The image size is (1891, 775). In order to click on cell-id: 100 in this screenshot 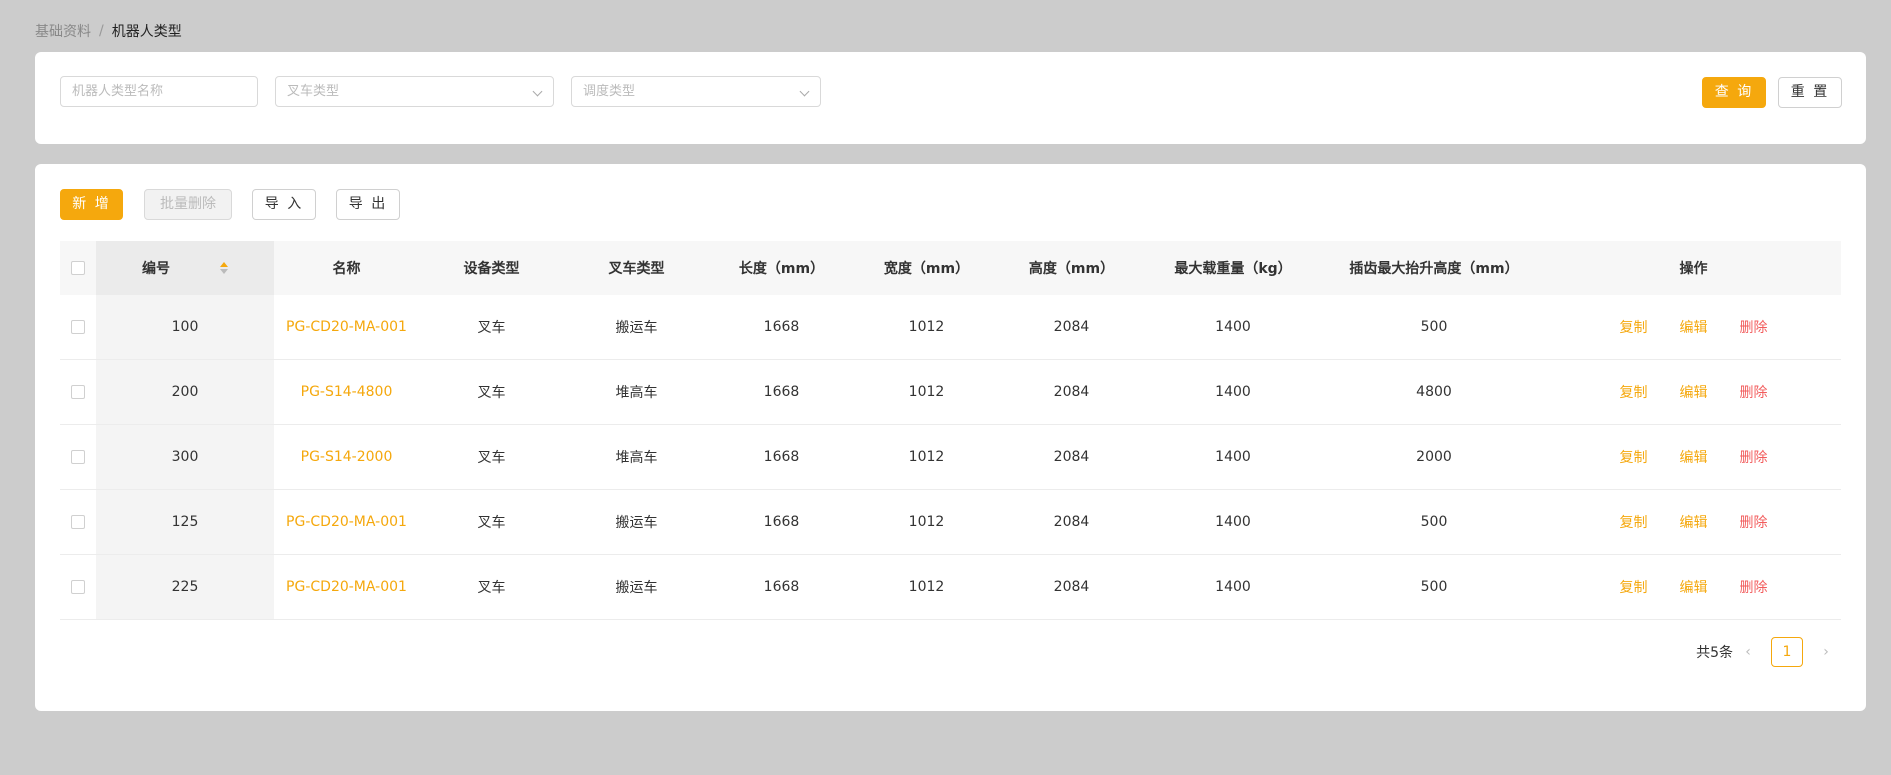, I will do `click(185, 327)`.